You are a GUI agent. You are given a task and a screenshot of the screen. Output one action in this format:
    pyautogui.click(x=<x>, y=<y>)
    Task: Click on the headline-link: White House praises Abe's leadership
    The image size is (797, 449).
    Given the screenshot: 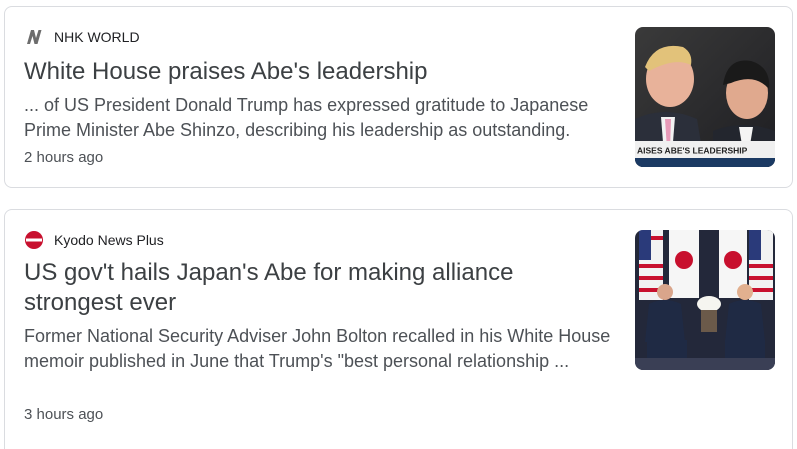 What is the action you would take?
    pyautogui.click(x=225, y=72)
    